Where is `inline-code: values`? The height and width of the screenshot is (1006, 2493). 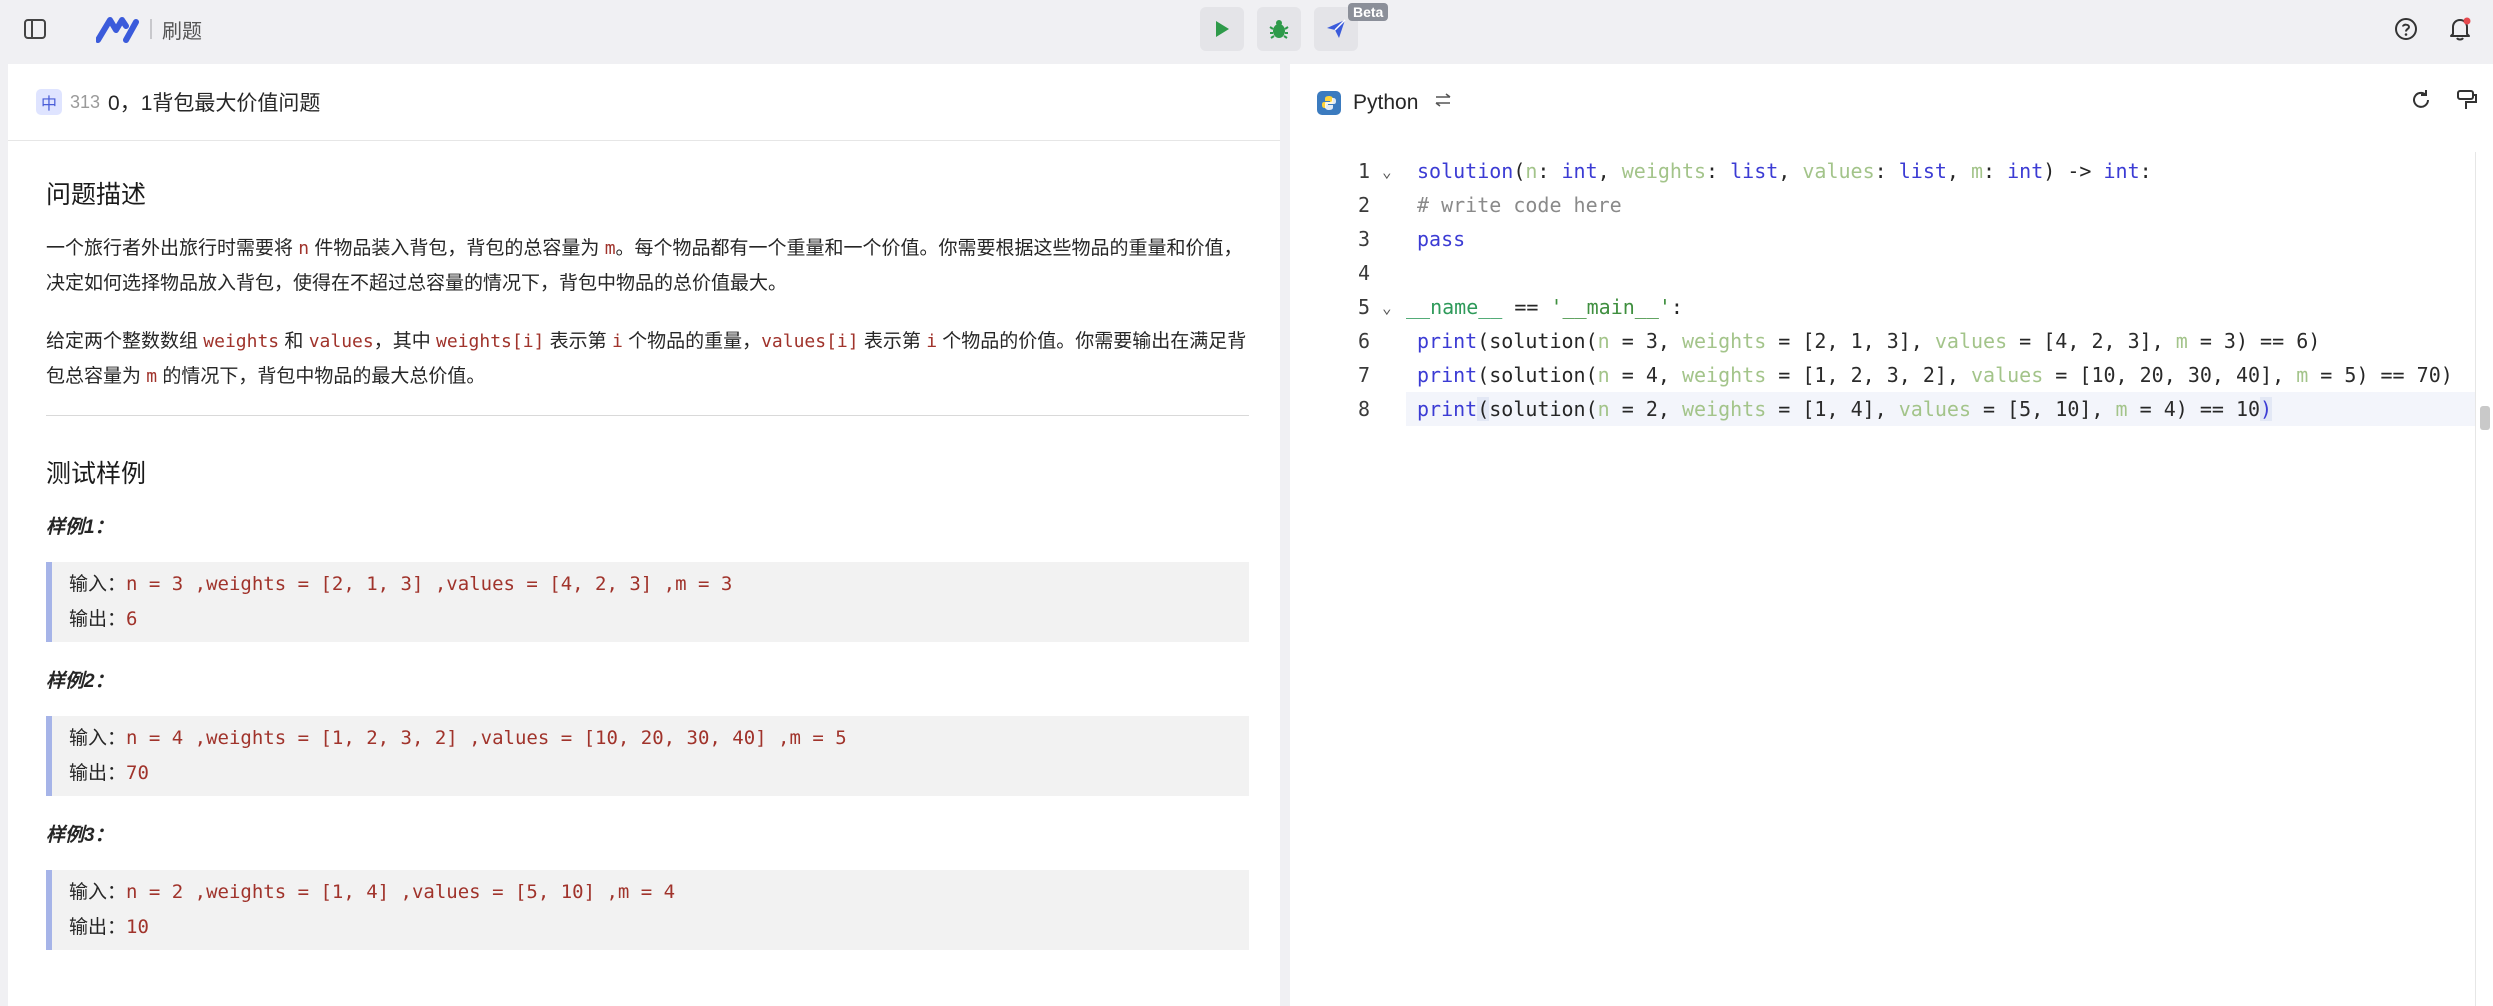
inline-code: values is located at coordinates (341, 341).